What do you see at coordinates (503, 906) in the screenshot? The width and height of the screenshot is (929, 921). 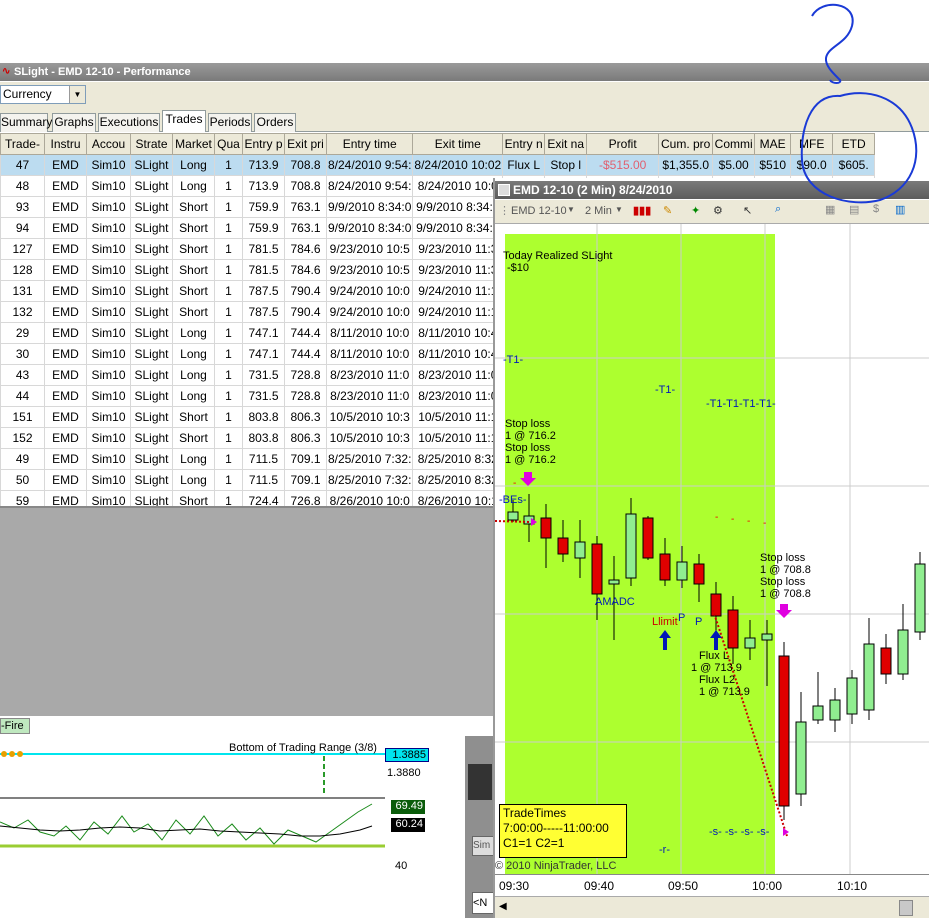 I see `scroll-left-icon: ◀` at bounding box center [503, 906].